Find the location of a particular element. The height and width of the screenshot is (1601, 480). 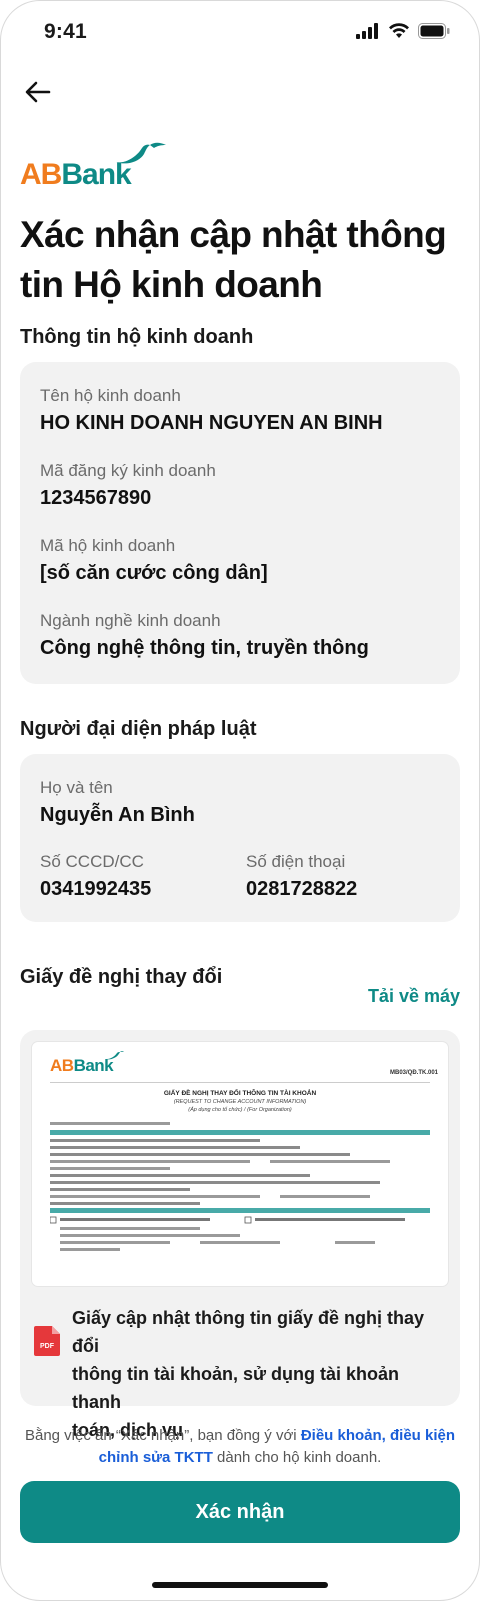

page-title-line1: Xác nhận cập nhật thông is located at coordinates (233, 234).